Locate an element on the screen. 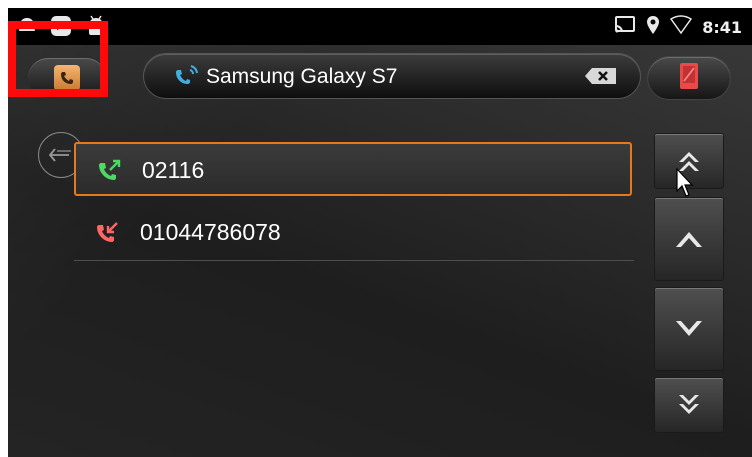 Image resolution: width=752 pixels, height=457 pixels. call-number: 01044786078 is located at coordinates (210, 232).